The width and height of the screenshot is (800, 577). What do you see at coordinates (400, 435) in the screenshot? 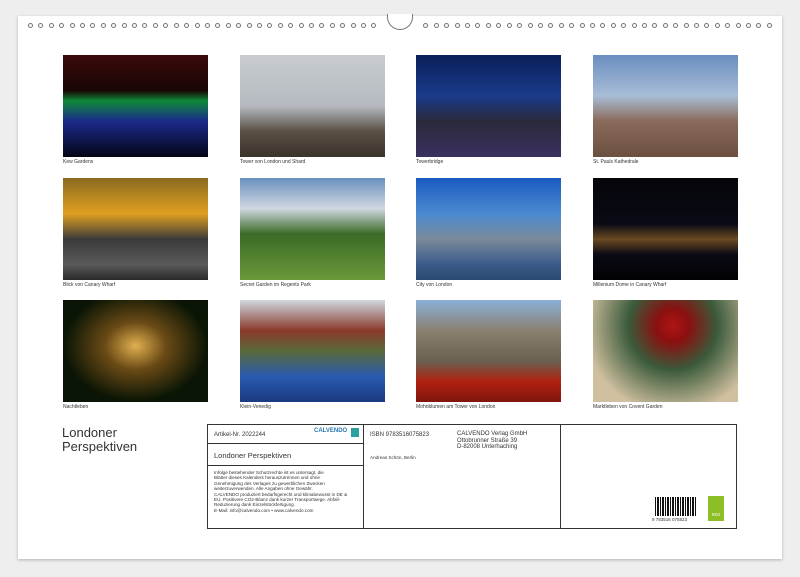
I see `isbn: ISBN 9783516075823` at bounding box center [400, 435].